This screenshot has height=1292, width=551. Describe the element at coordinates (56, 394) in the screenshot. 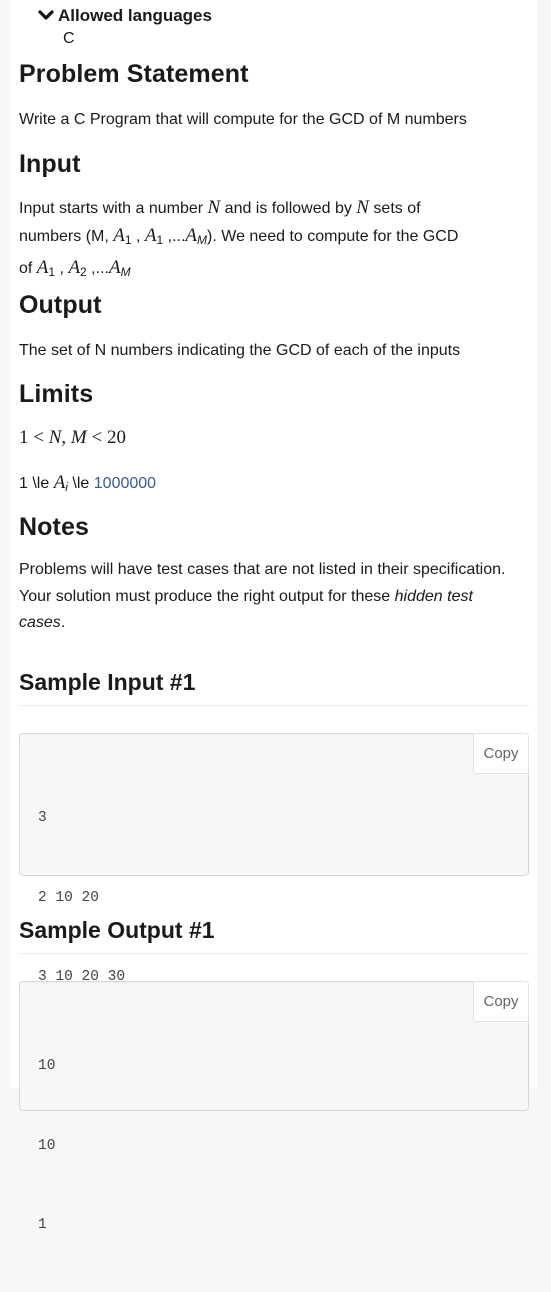

I see `limits-heading: Limits` at that location.